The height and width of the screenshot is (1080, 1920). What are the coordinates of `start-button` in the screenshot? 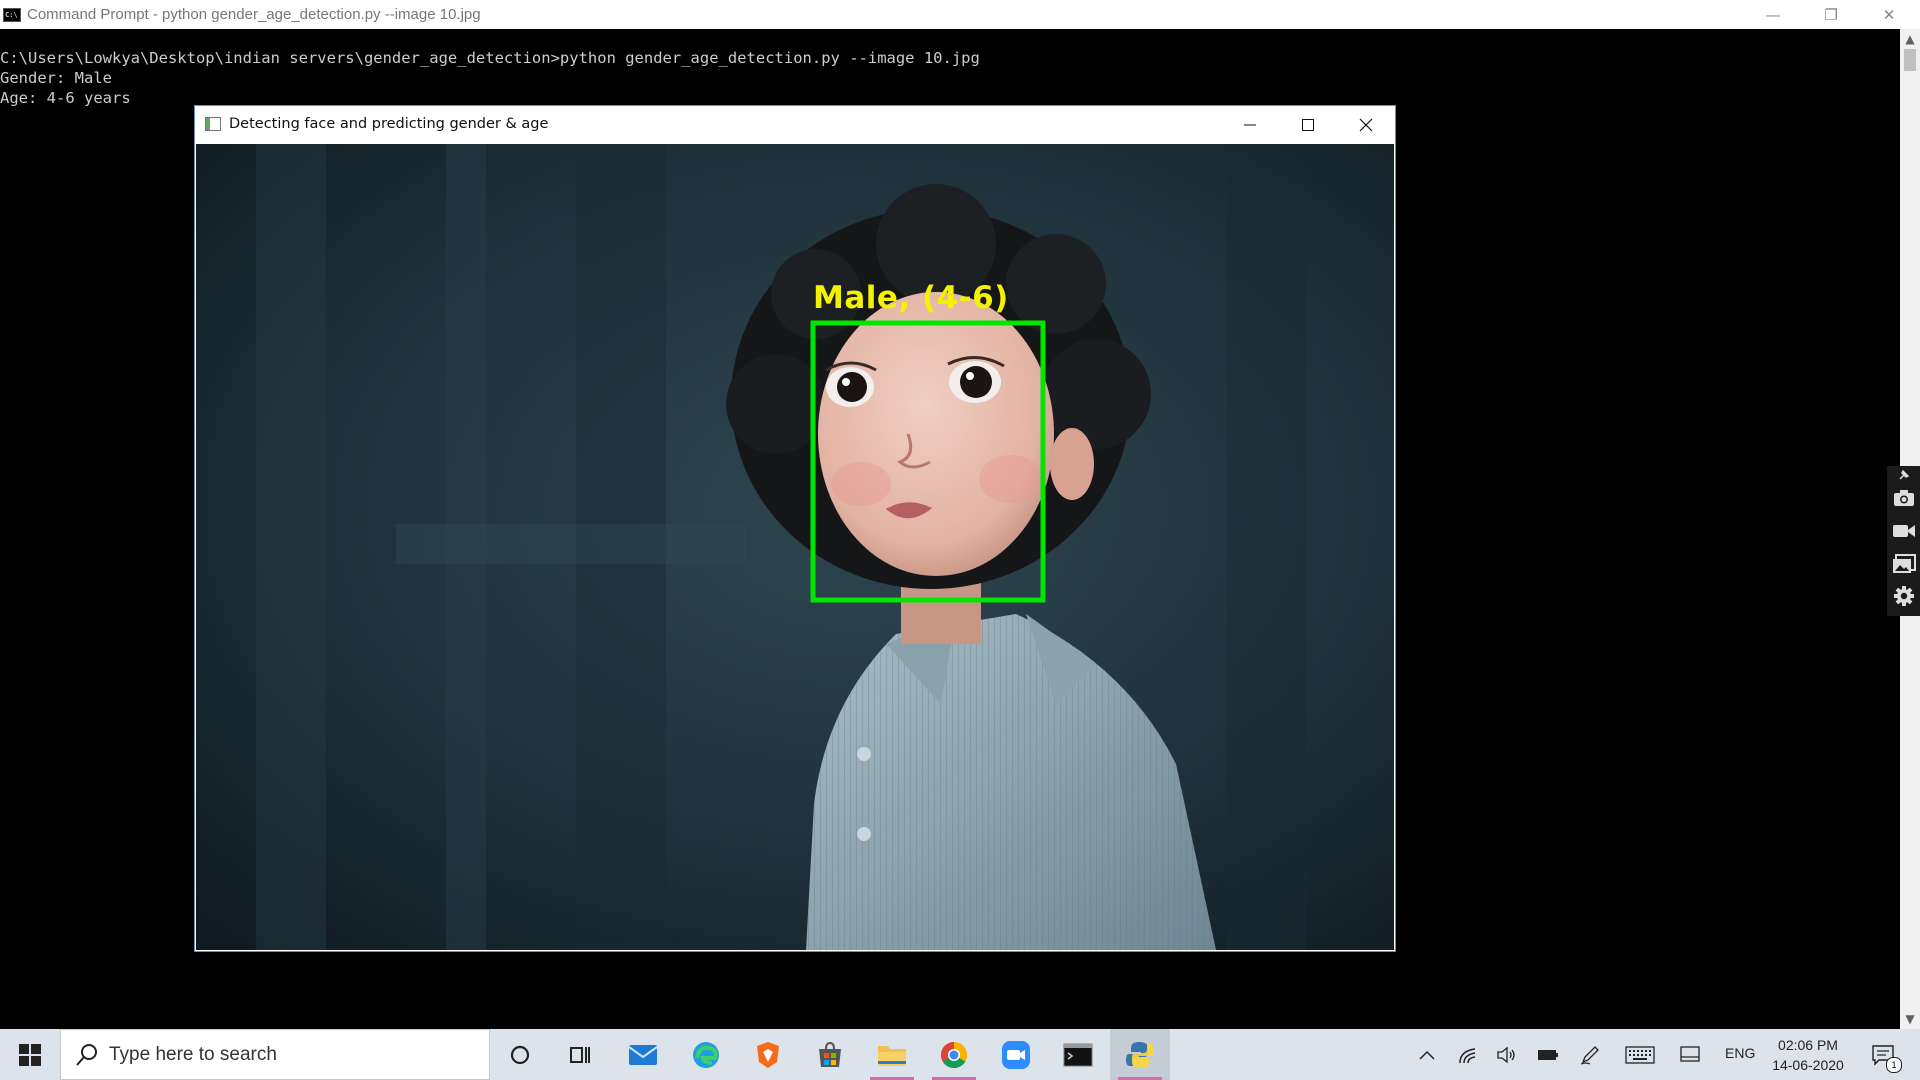 It's located at (30, 1054).